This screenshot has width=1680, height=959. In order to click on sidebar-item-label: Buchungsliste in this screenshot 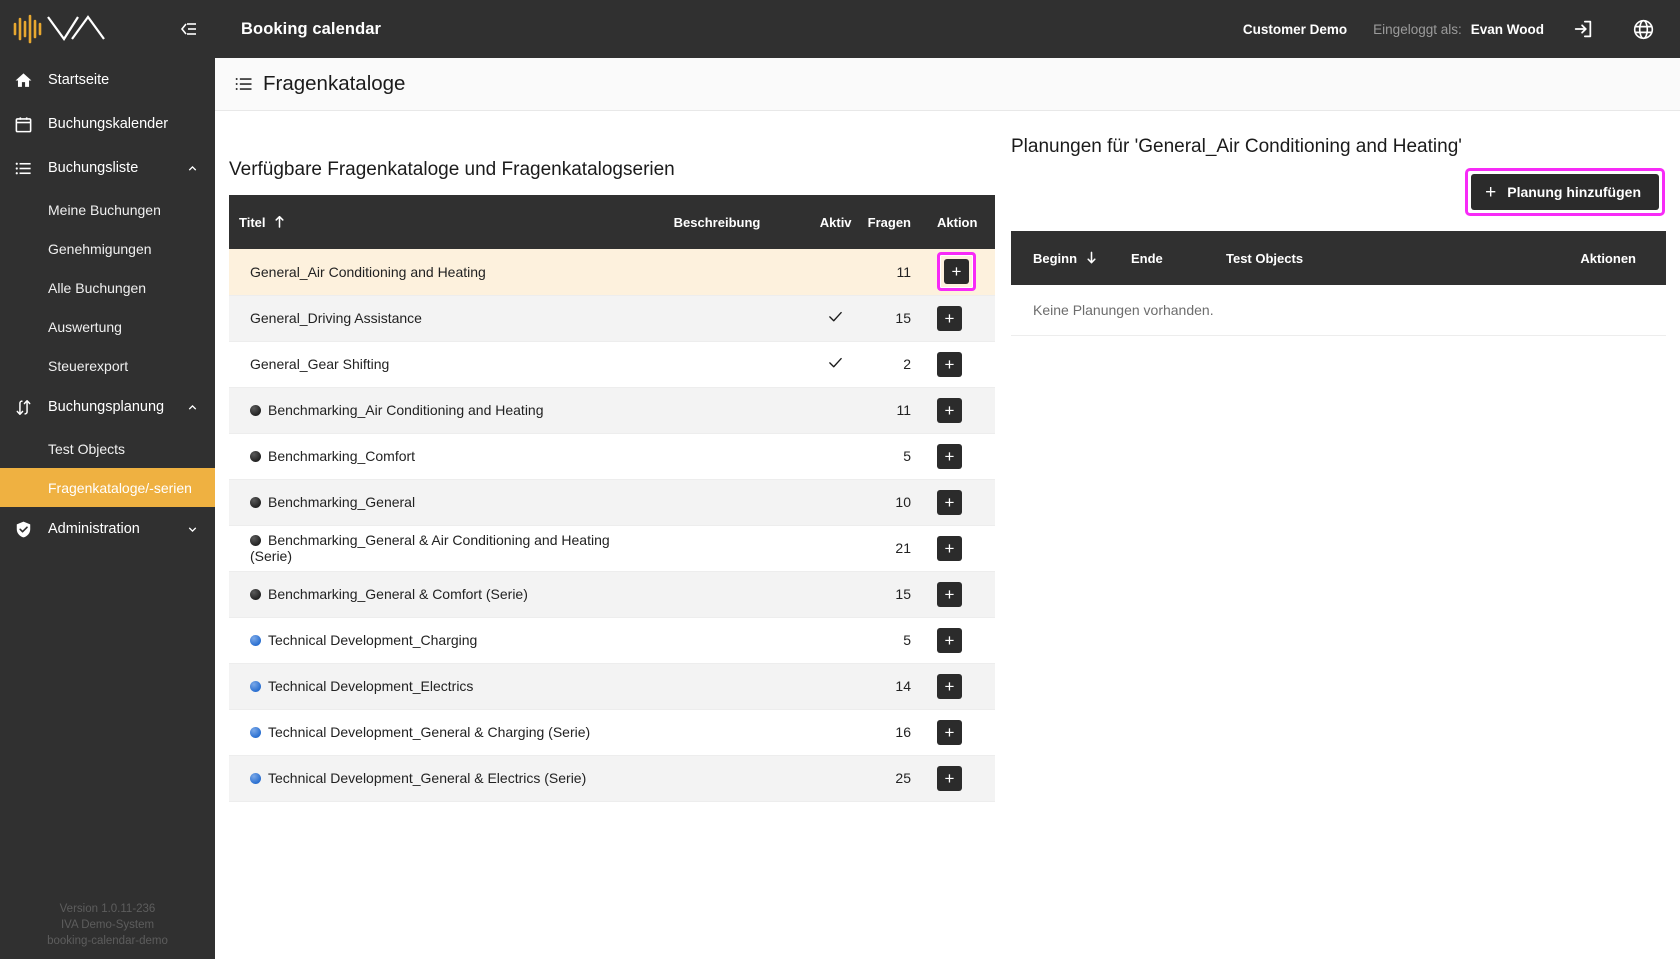, I will do `click(93, 168)`.